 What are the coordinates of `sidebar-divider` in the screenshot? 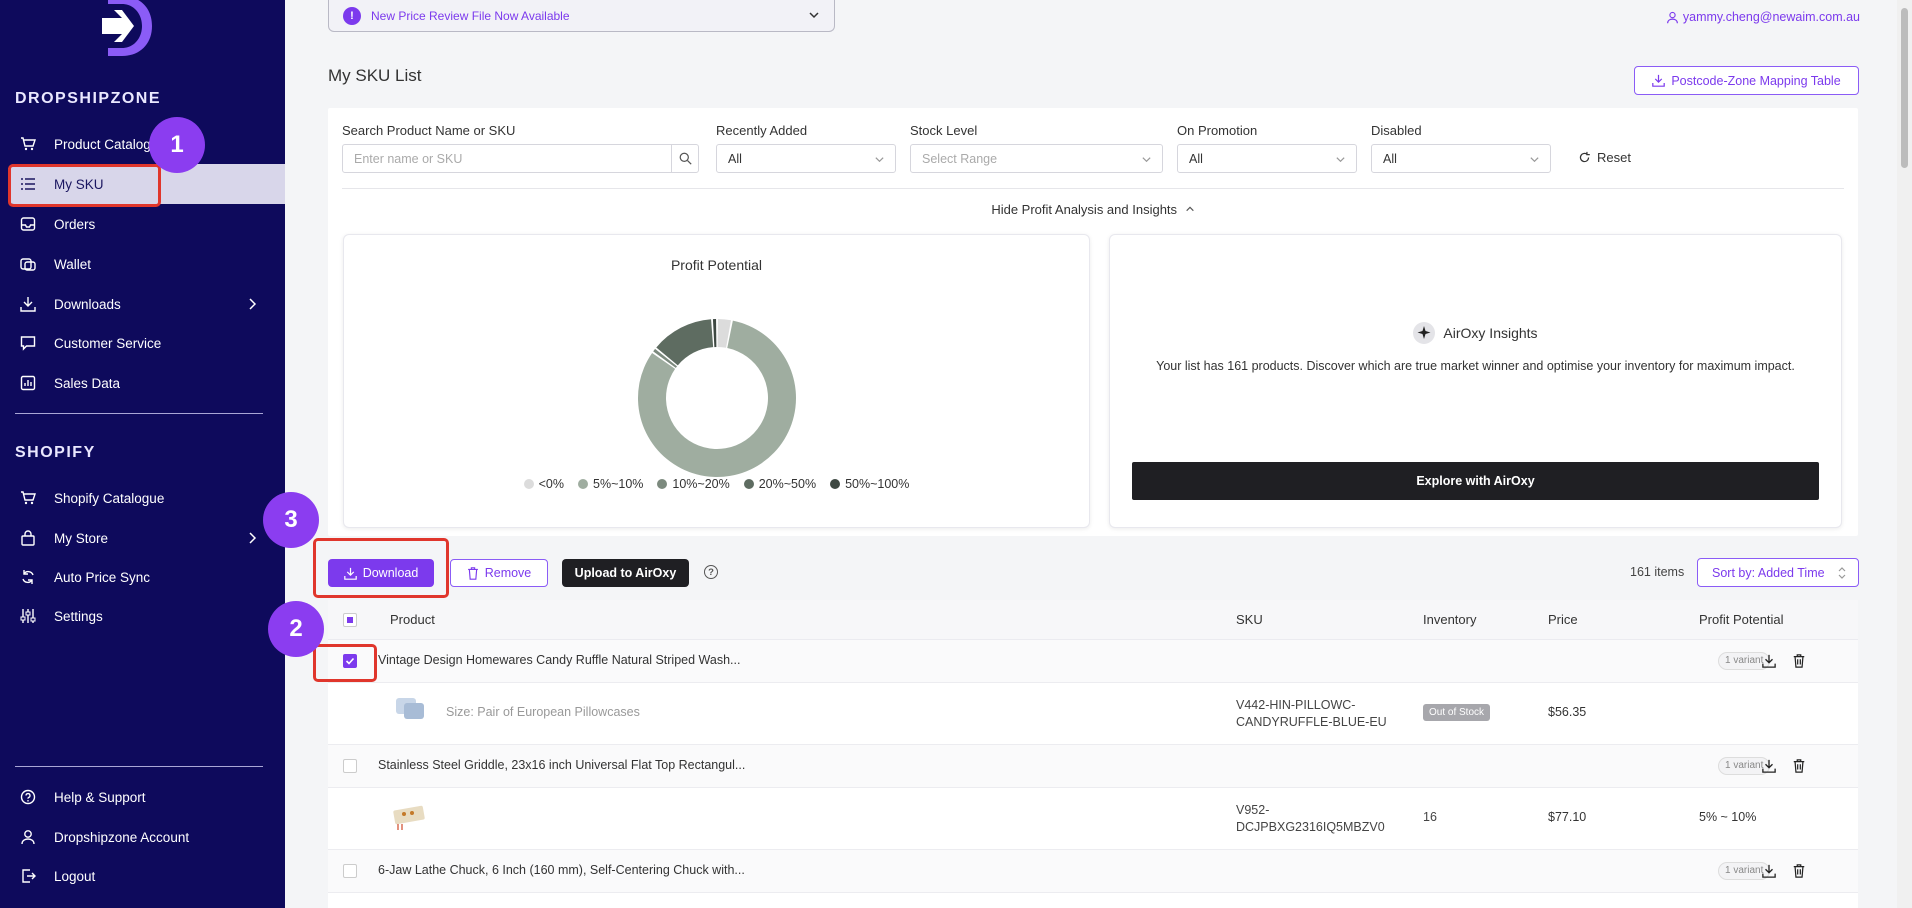 It's located at (139, 766).